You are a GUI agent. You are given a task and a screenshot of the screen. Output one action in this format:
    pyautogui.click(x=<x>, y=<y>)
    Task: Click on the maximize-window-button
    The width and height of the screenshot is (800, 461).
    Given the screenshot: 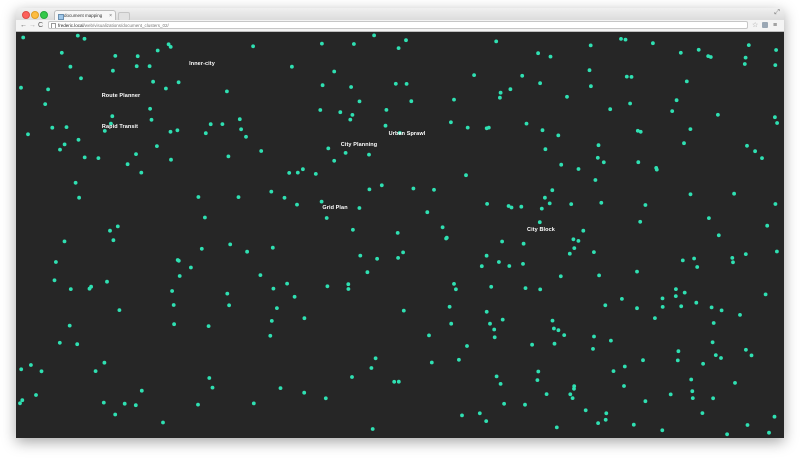 What is the action you would take?
    pyautogui.click(x=44, y=15)
    